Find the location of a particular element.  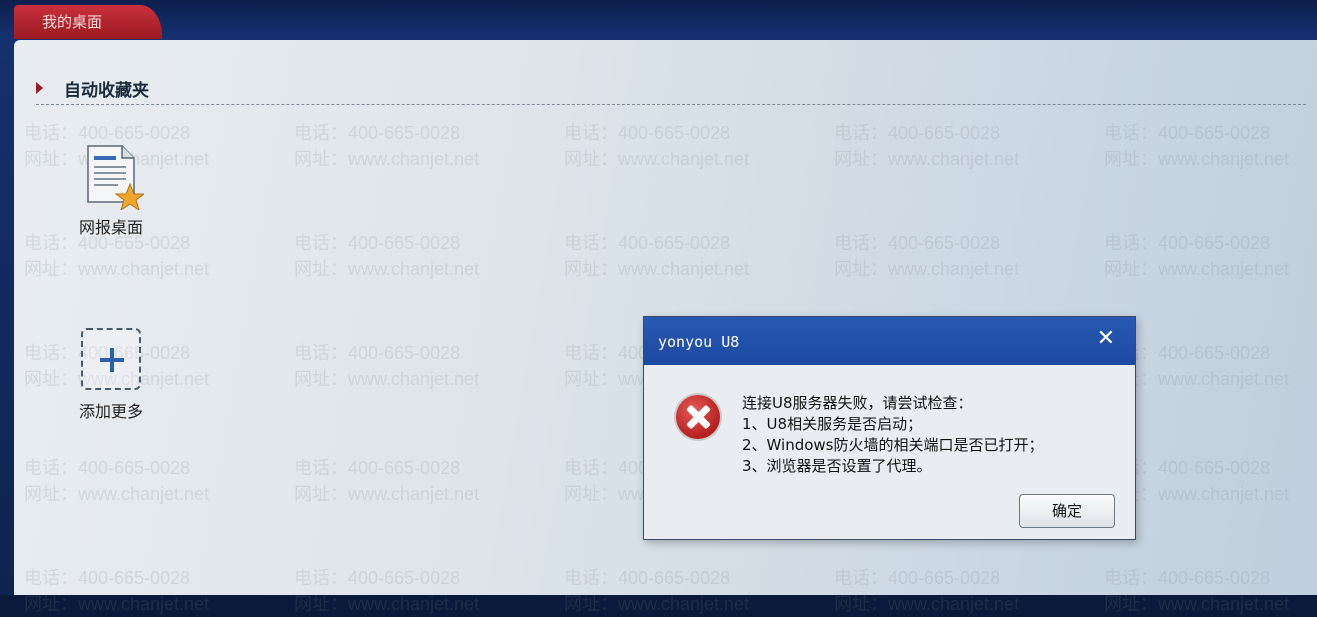

triangle-arrow-icon is located at coordinates (39, 88).